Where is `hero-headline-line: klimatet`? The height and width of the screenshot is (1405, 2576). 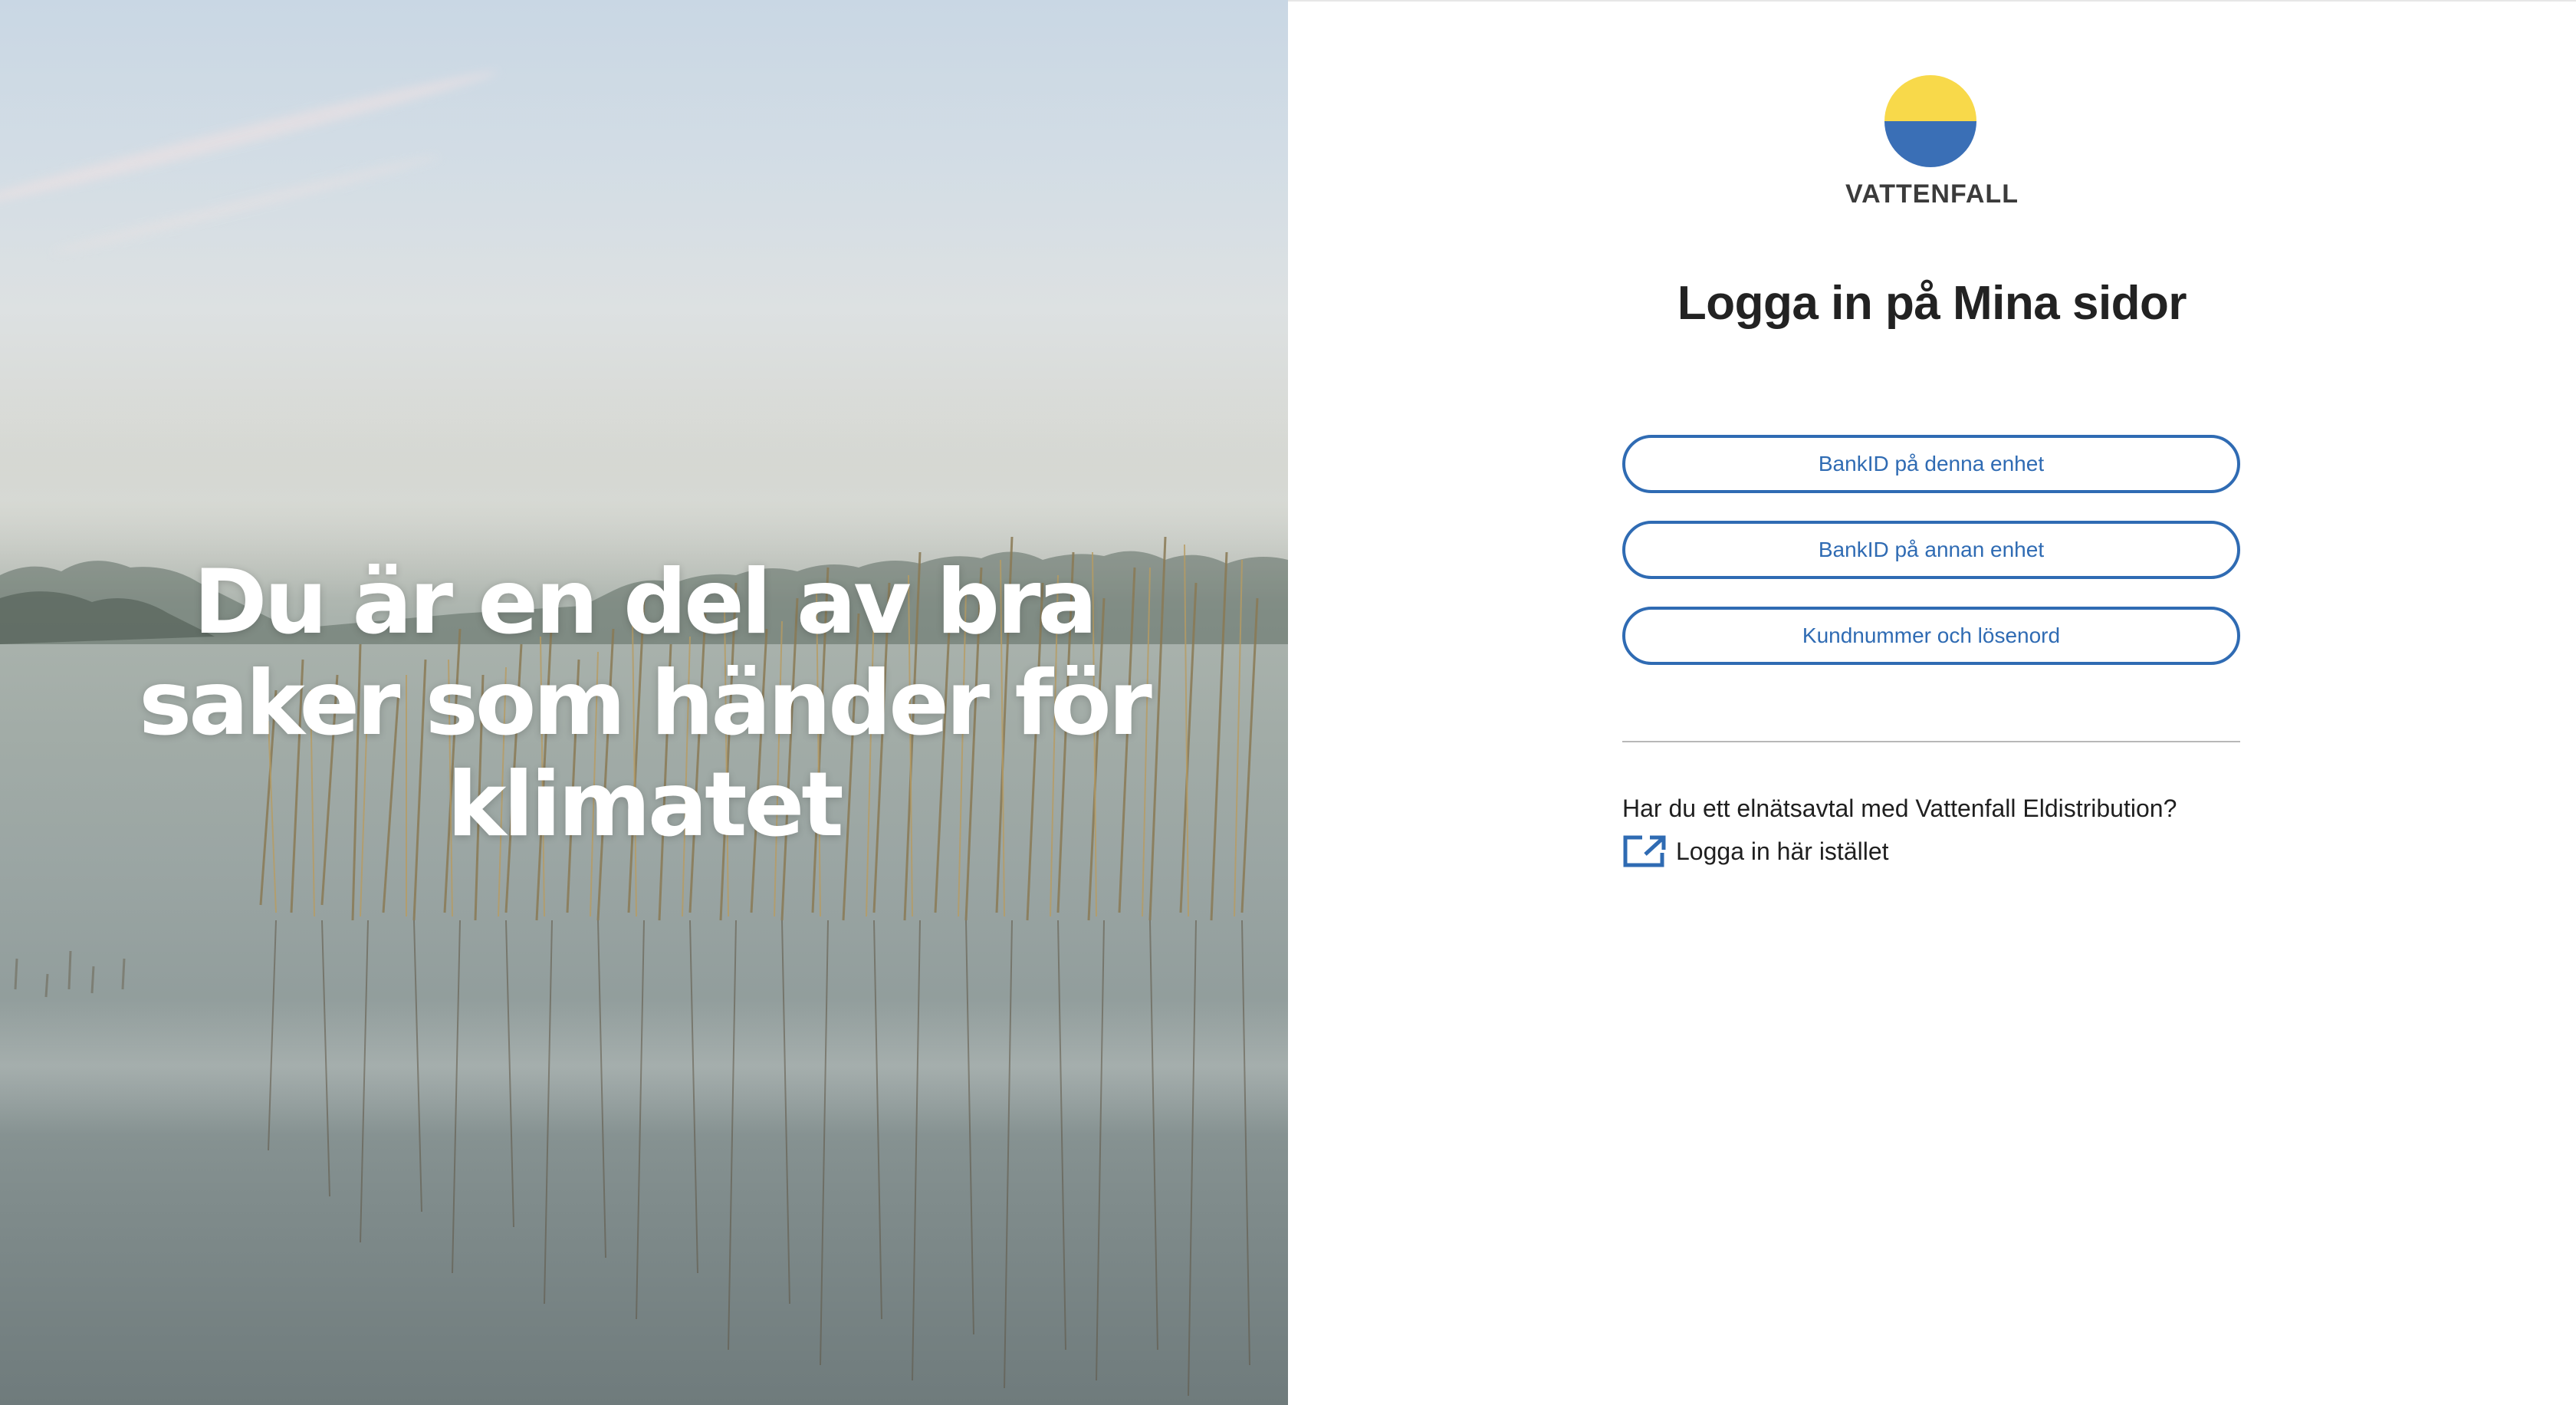
hero-headline-line: klimatet is located at coordinates (645, 805).